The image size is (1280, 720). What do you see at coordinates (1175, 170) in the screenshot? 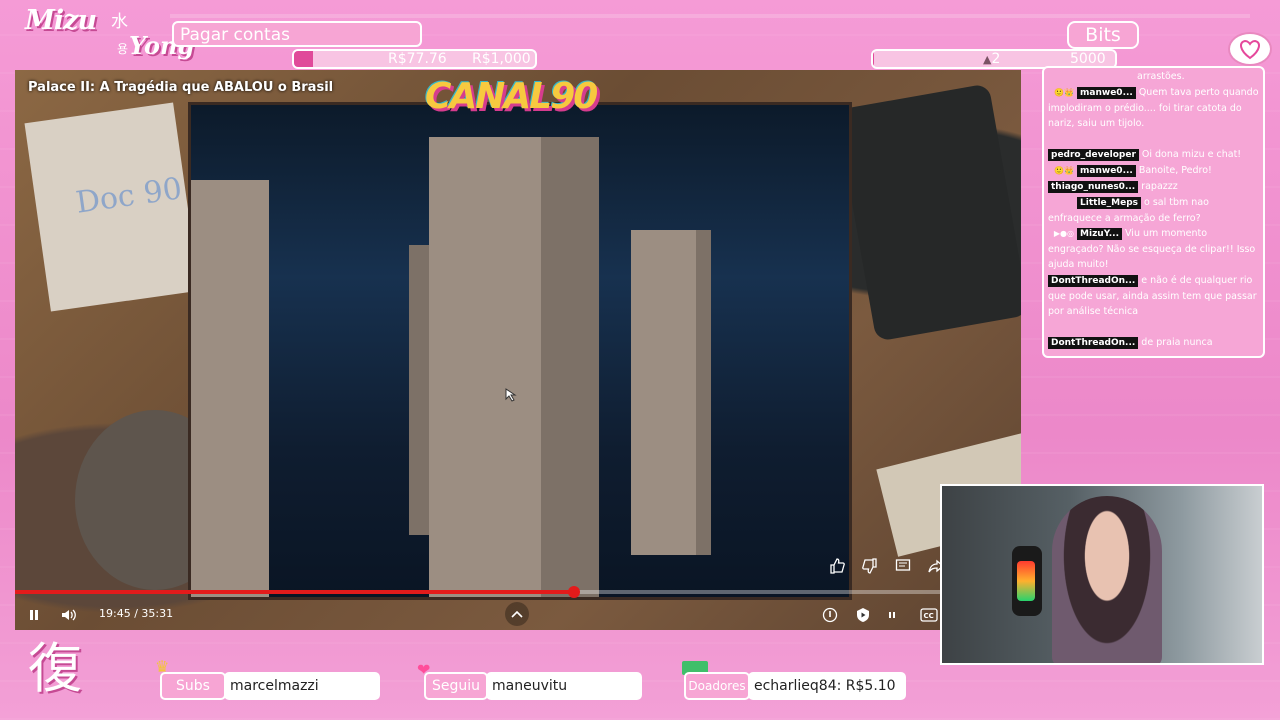
I see `chat-text: Banoite, Pedro!` at bounding box center [1175, 170].